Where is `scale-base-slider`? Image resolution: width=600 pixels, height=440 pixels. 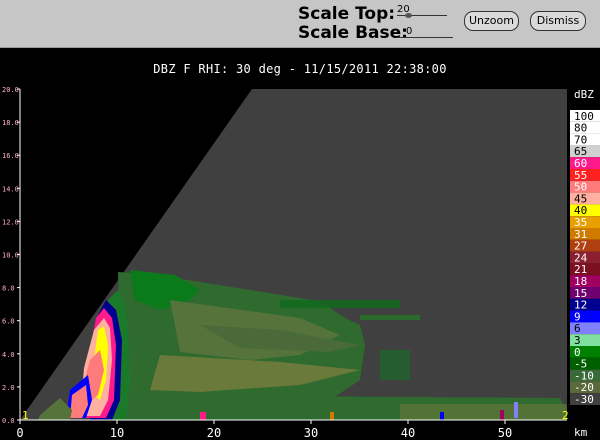
scale-base-slider is located at coordinates (425, 37).